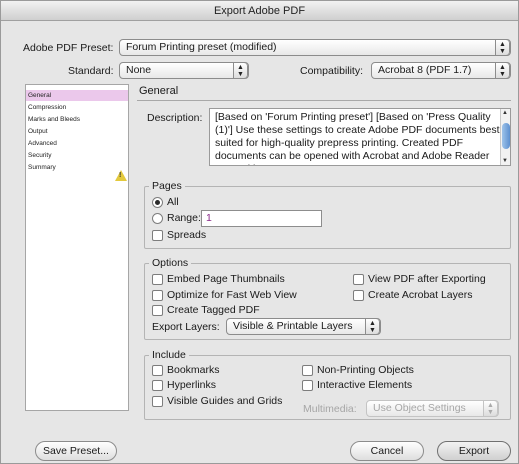 Image resolution: width=519 pixels, height=464 pixels. Describe the element at coordinates (420, 295) in the screenshot. I see `create-acrobat-layers-label: Create Acrobat Layers` at that location.